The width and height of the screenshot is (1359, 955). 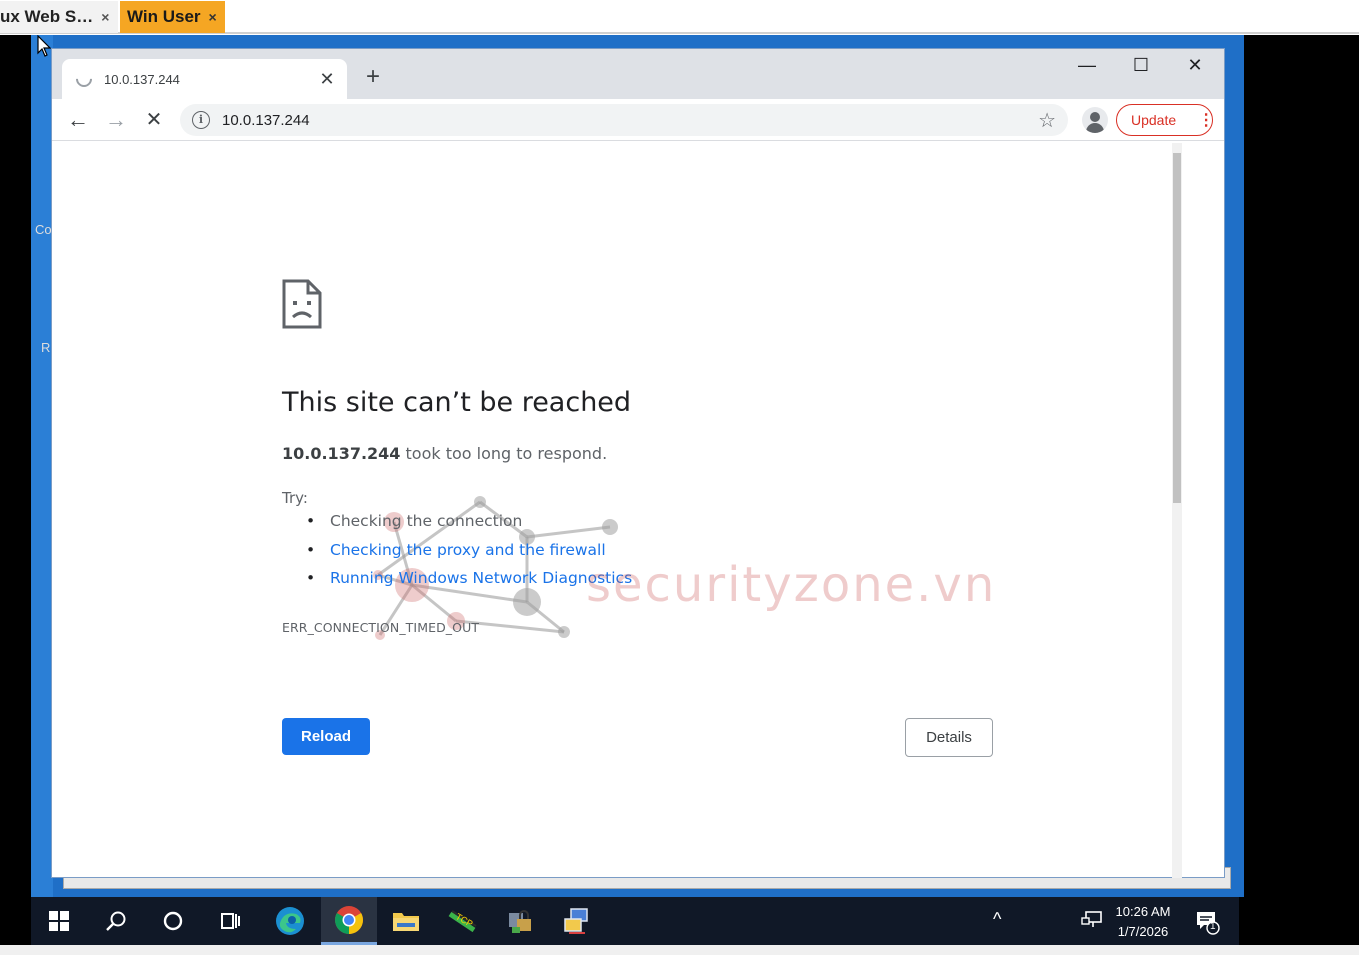 What do you see at coordinates (1154, 120) in the screenshot?
I see `update-label: Update` at bounding box center [1154, 120].